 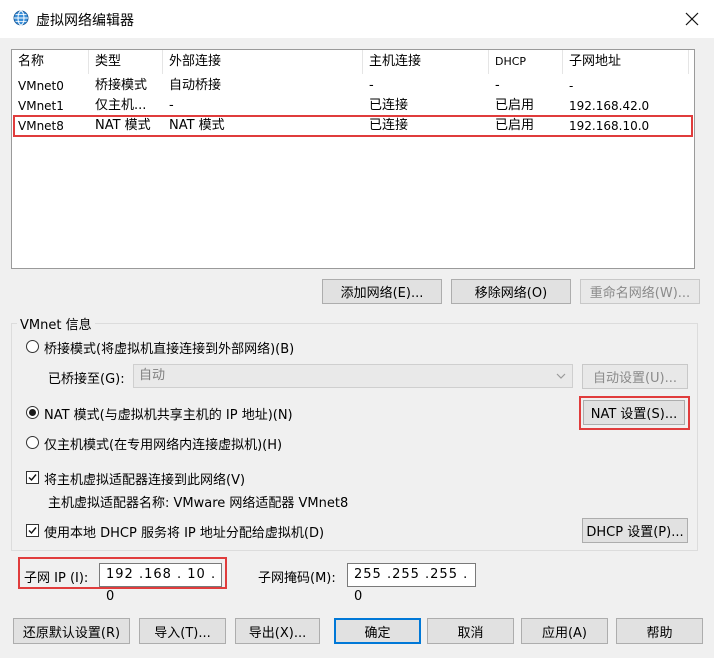 What do you see at coordinates (121, 85) in the screenshot?
I see `cell-type: 桥接模式` at bounding box center [121, 85].